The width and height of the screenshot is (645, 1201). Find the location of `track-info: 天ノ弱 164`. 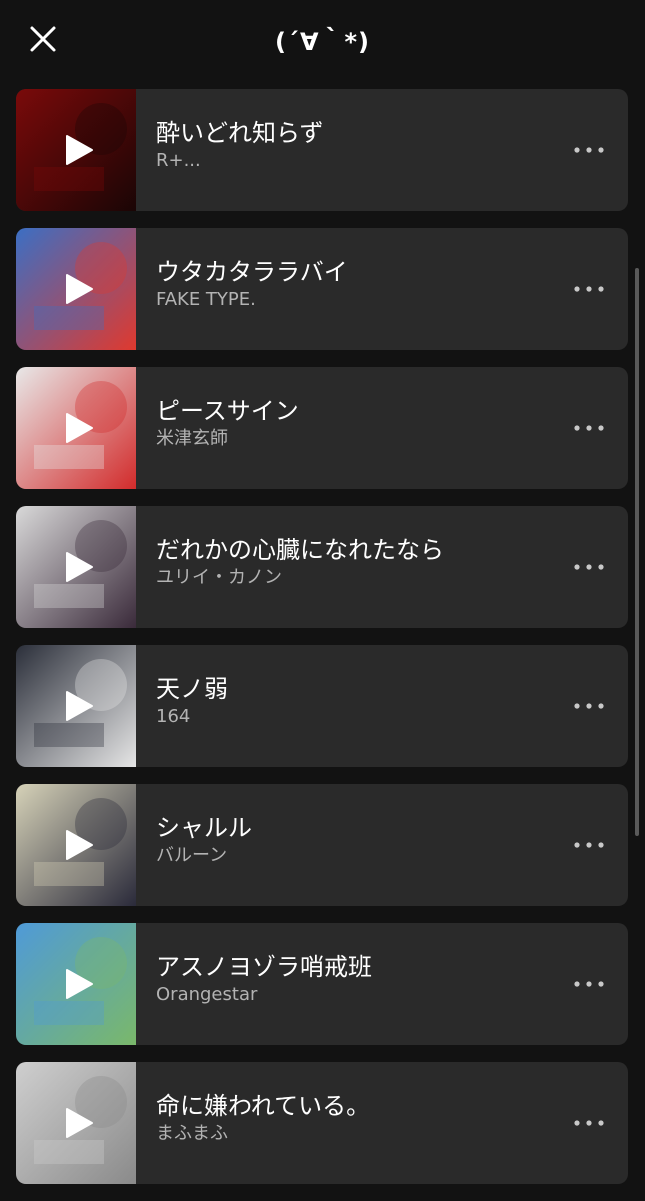

track-info: 天ノ弱 164 is located at coordinates (356, 701).